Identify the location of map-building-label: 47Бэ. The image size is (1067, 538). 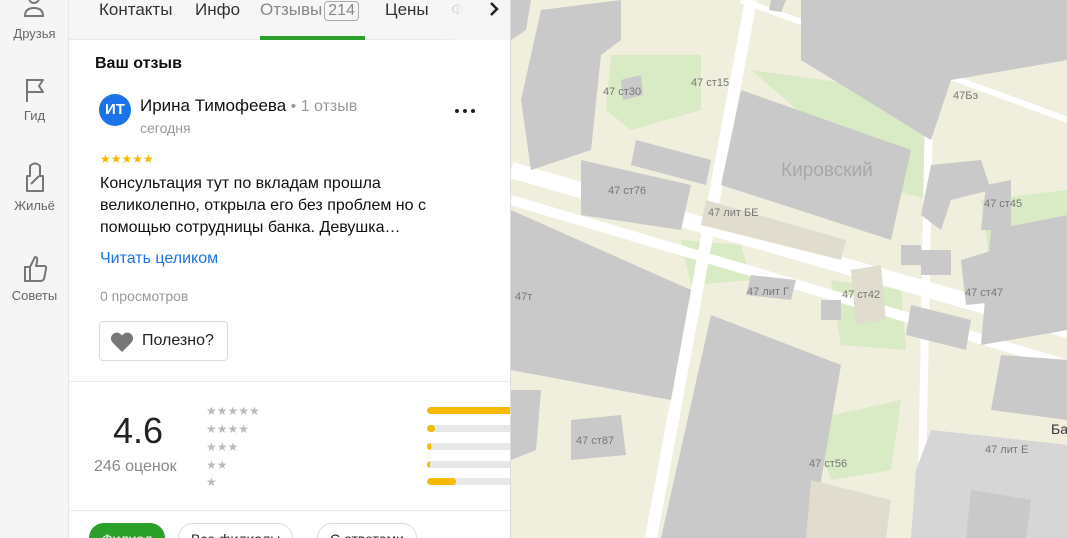
(966, 96).